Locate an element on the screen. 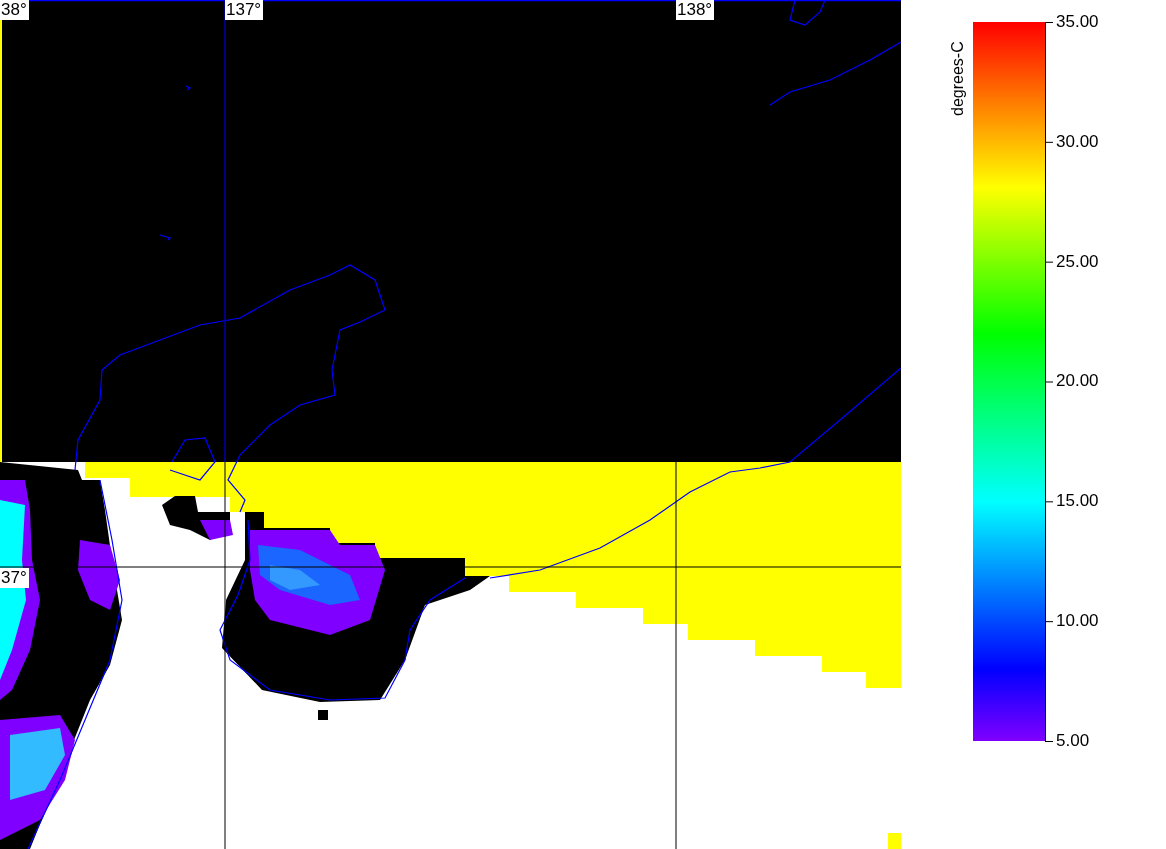  tick-label: 30.00 is located at coordinates (1077, 141).